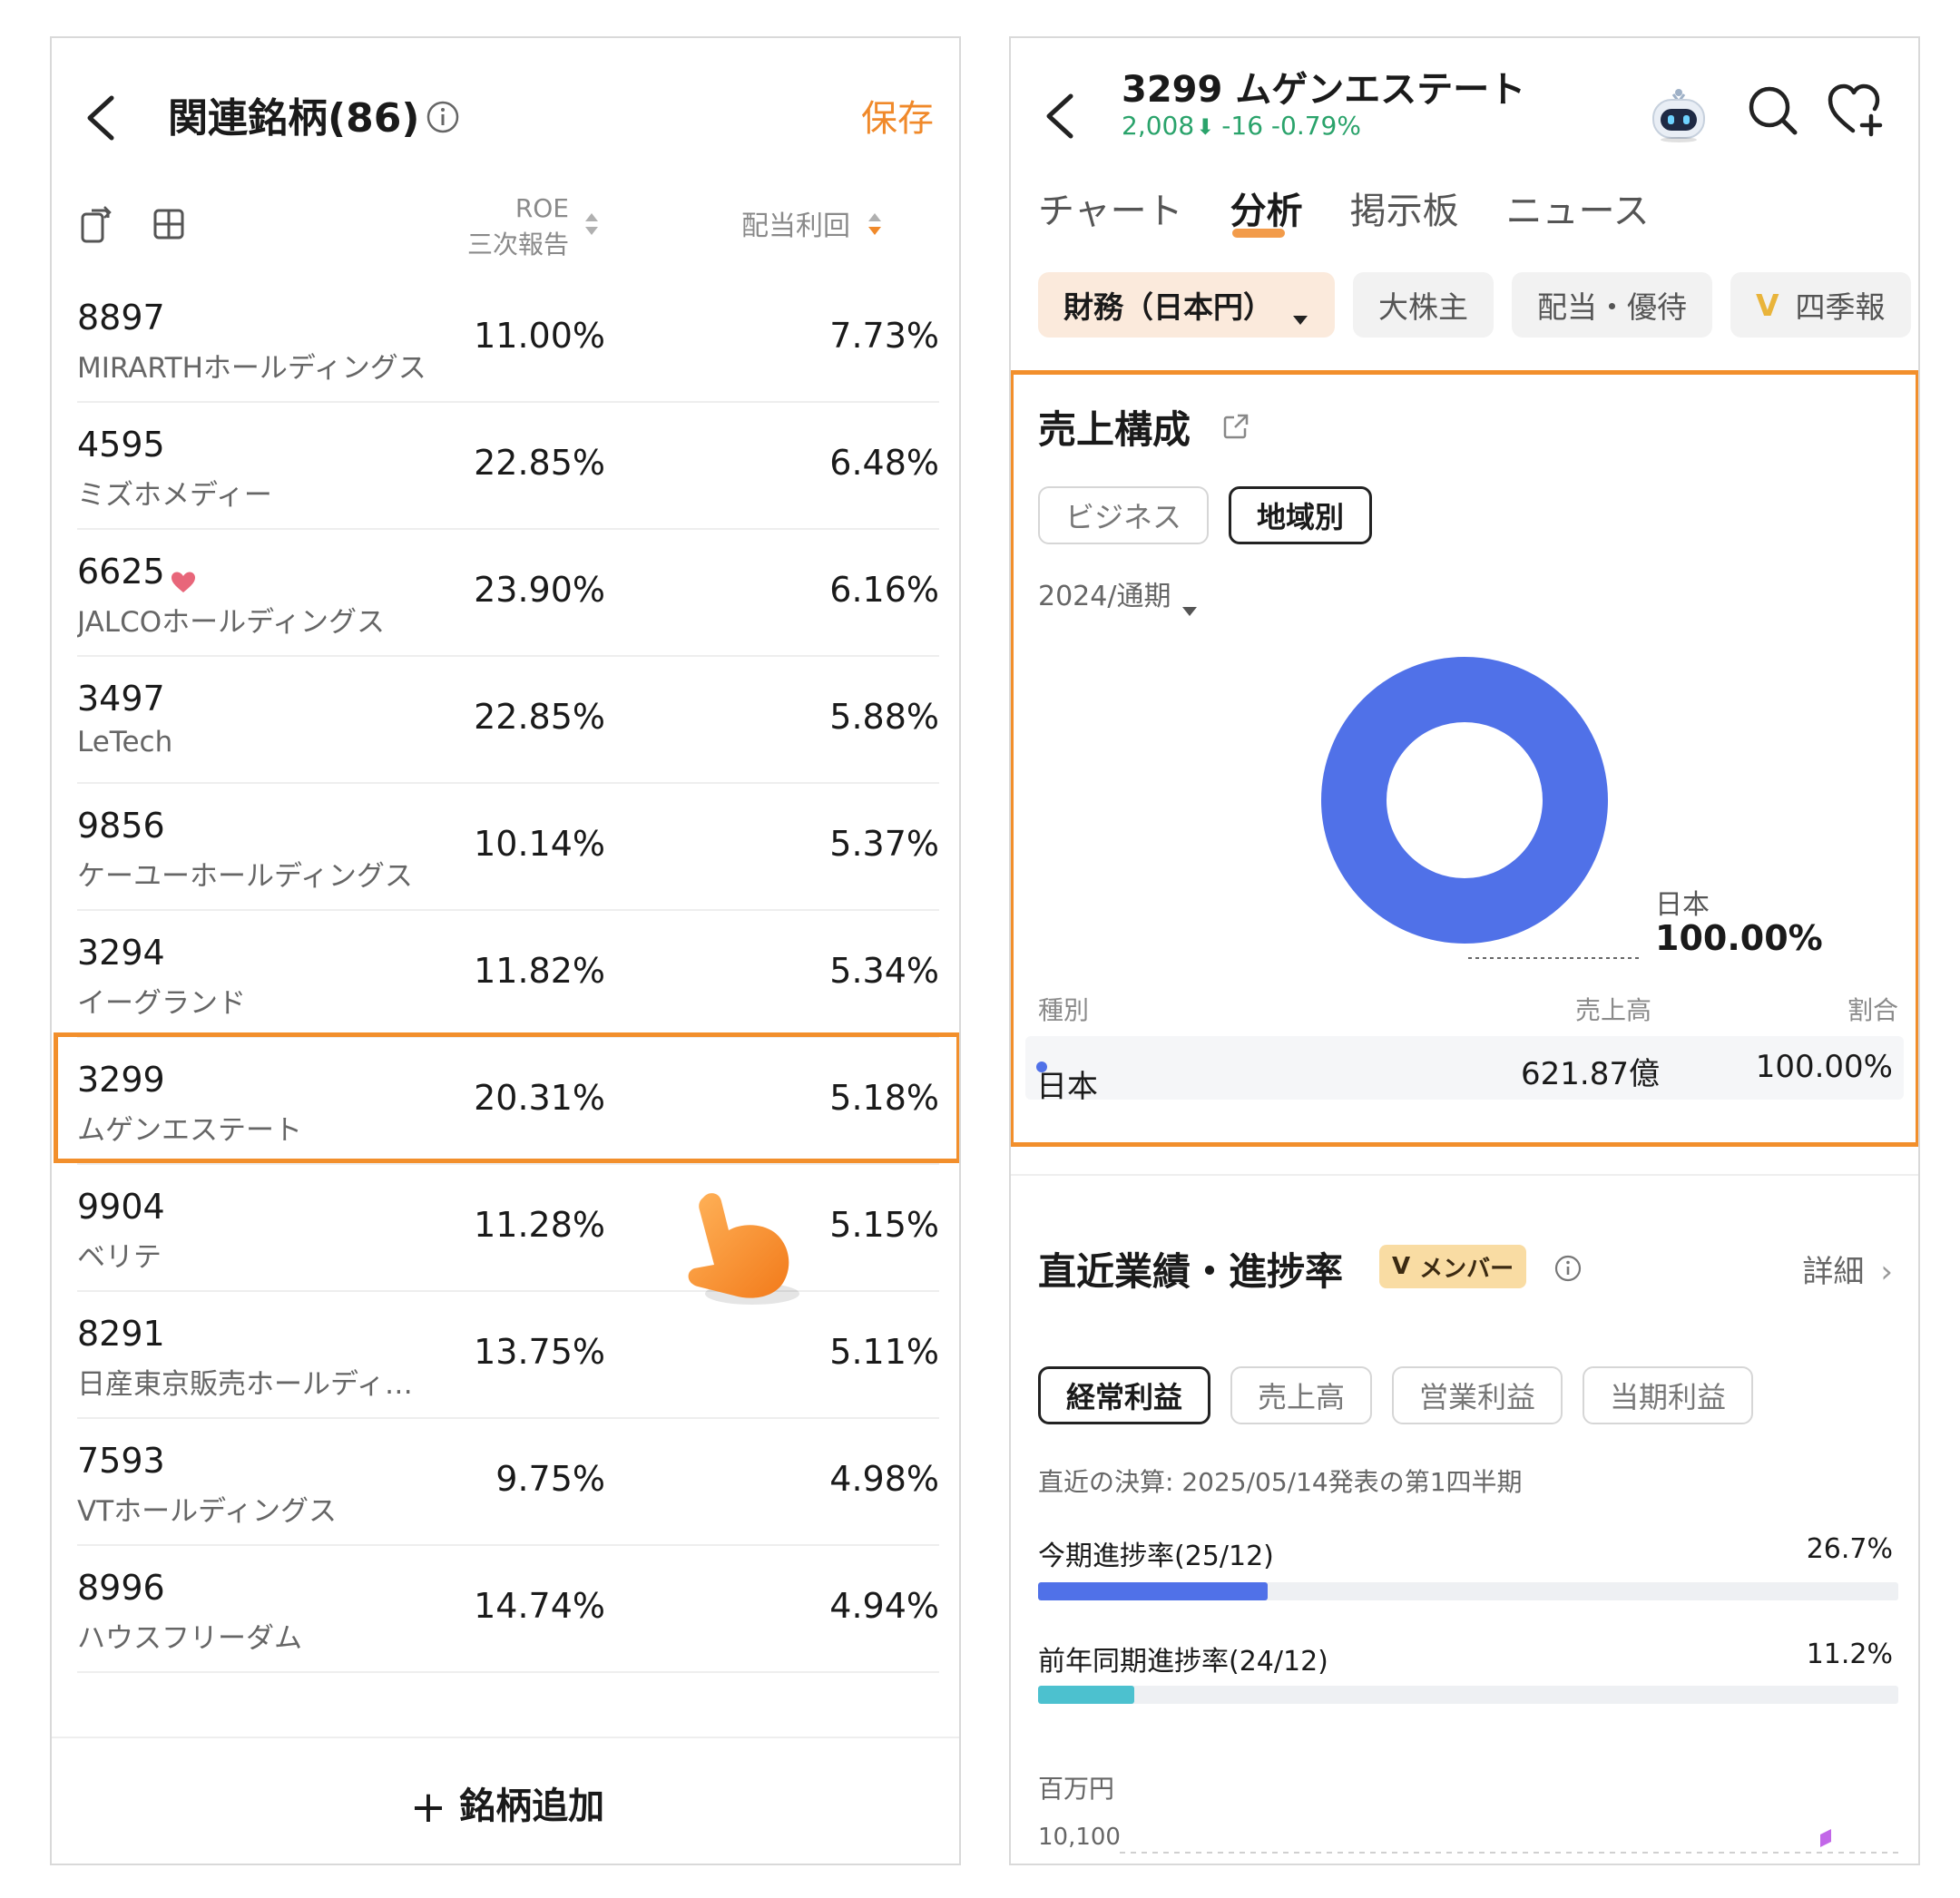 This screenshot has width=1960, height=1898. Describe the element at coordinates (1849, 1655) in the screenshot. I see `progress-value-previous: 11.2%` at that location.